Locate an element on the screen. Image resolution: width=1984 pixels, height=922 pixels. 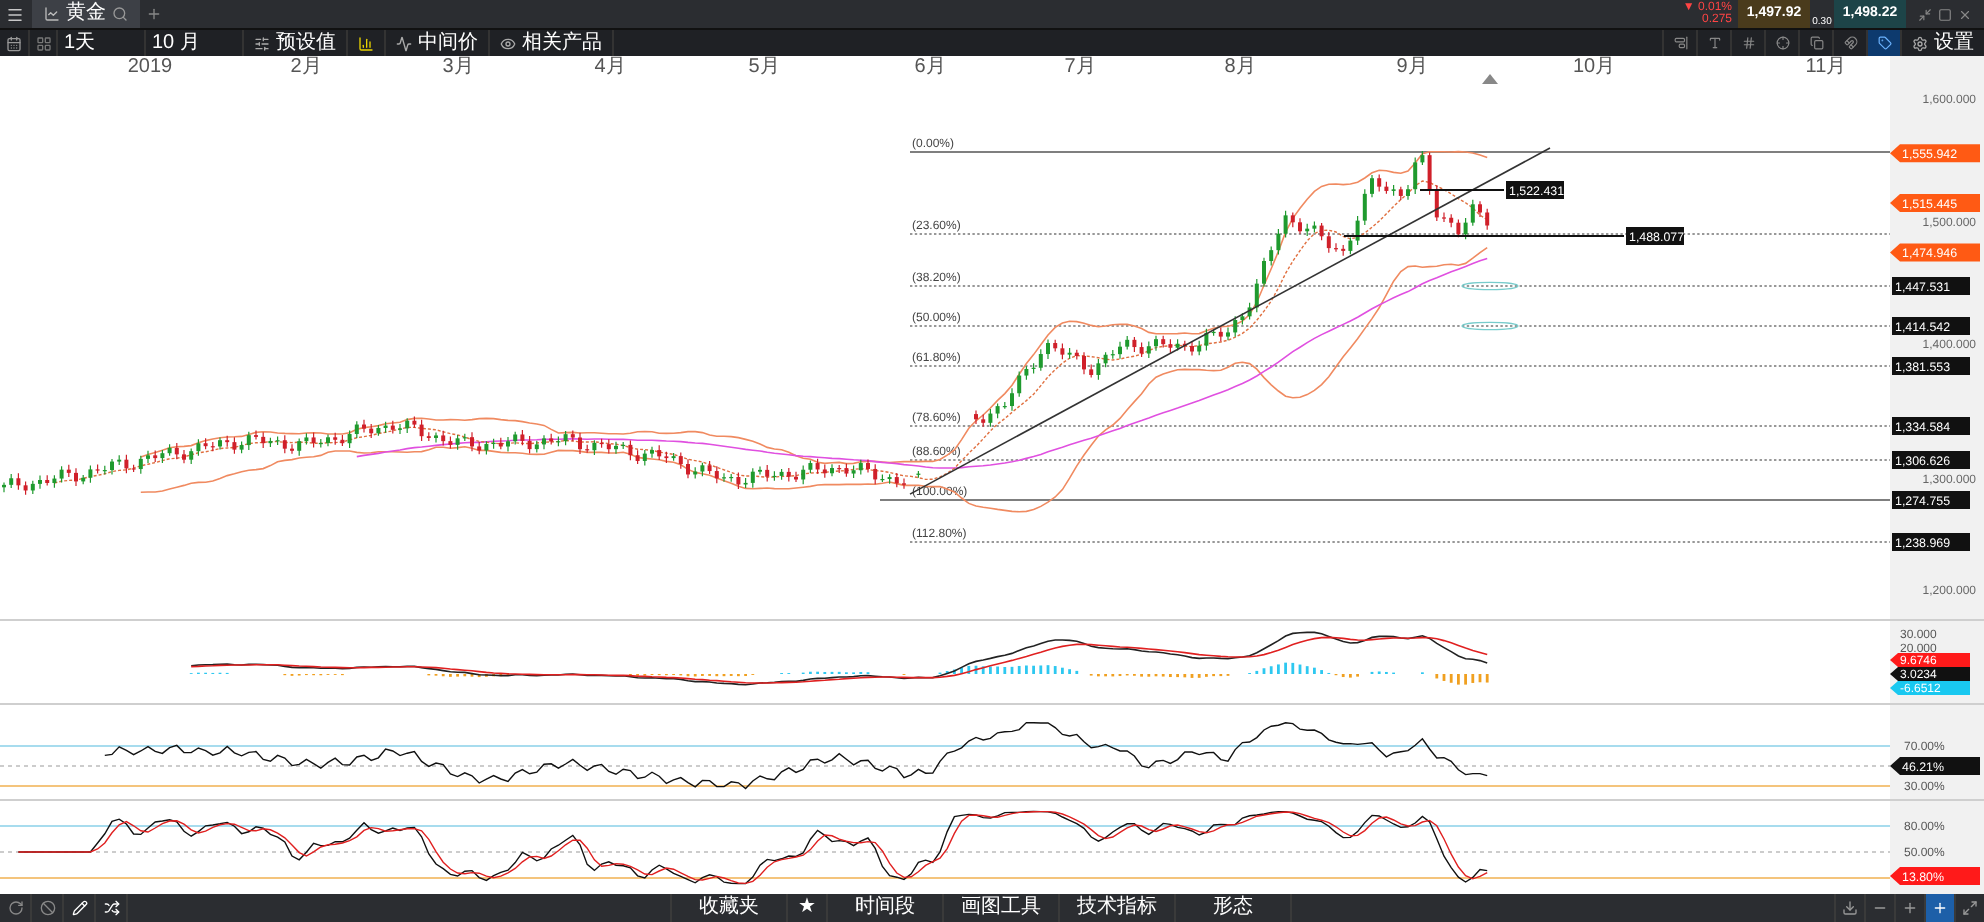
bottom-menu-button: 收藏夹 is located at coordinates (728, 908).